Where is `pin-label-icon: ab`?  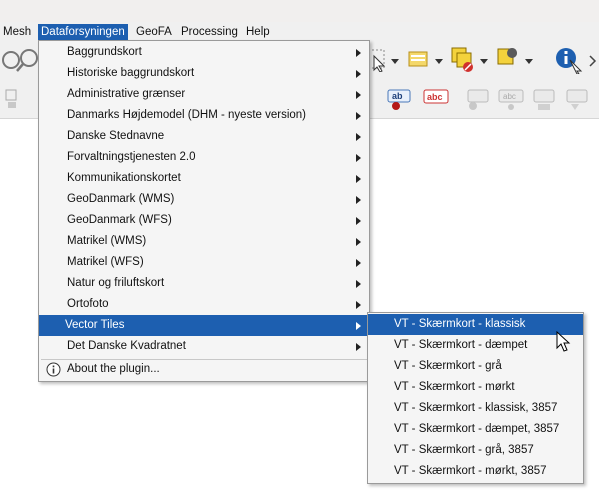 pin-label-icon: ab is located at coordinates (400, 100).